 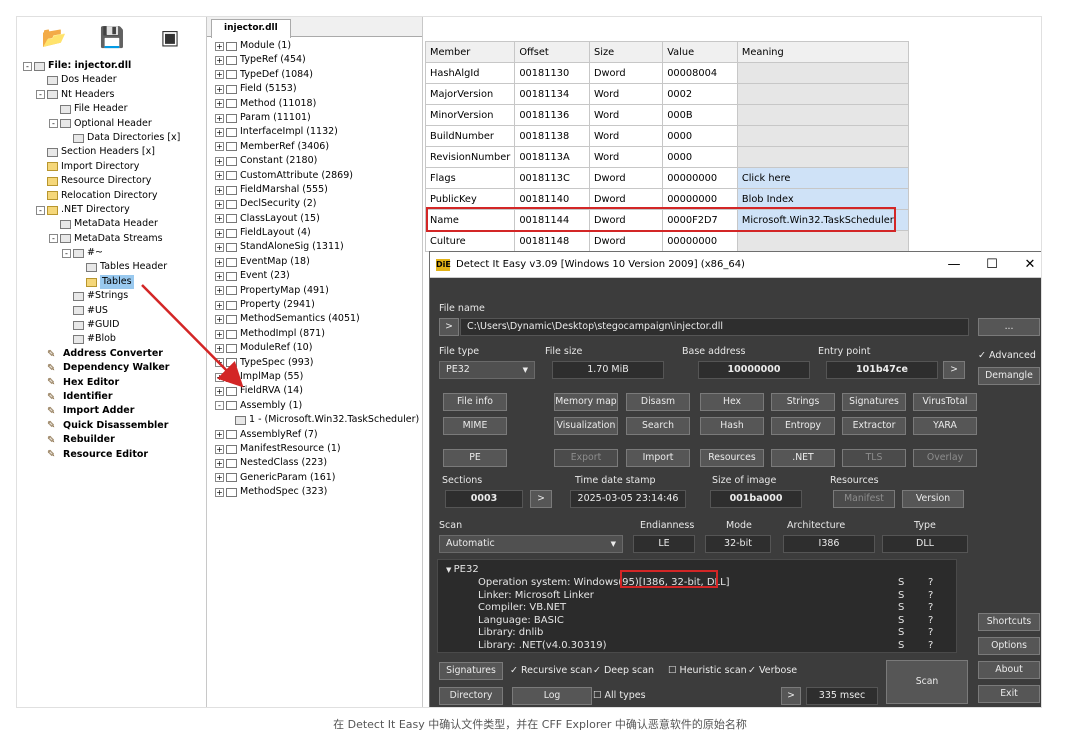 What do you see at coordinates (112, 109) in the screenshot?
I see `tree-node-file-header: File Header` at bounding box center [112, 109].